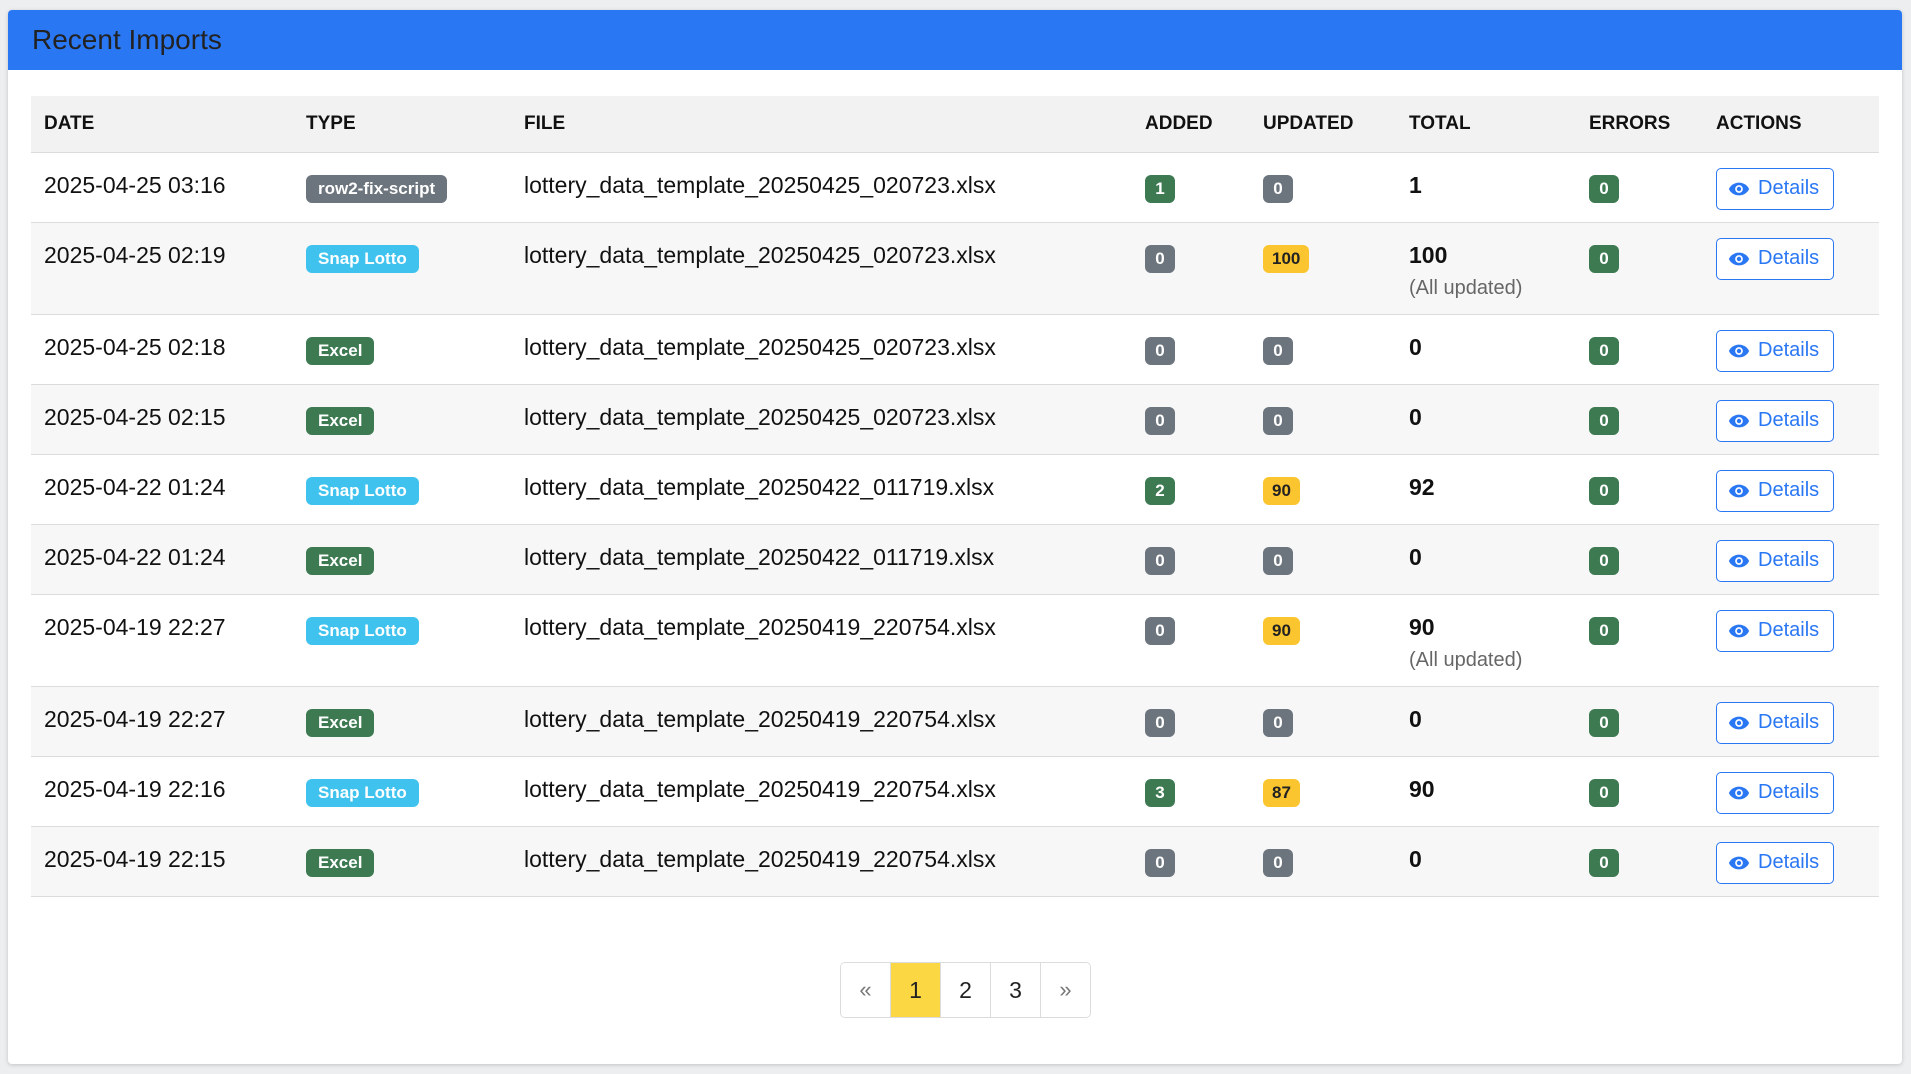 The image size is (1911, 1074). What do you see at coordinates (1015, 990) in the screenshot?
I see `pagination-page-3: 3` at bounding box center [1015, 990].